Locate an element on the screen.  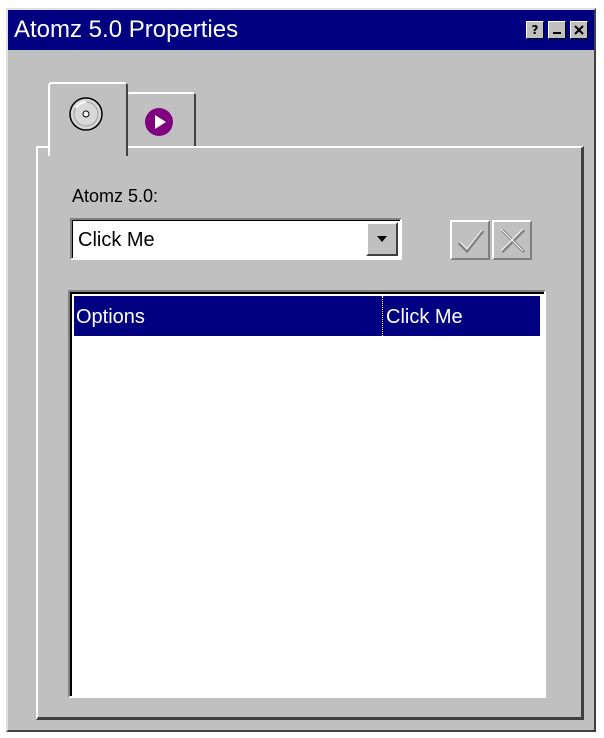
window-title: Atomz 5.0 Properties is located at coordinates (126, 29).